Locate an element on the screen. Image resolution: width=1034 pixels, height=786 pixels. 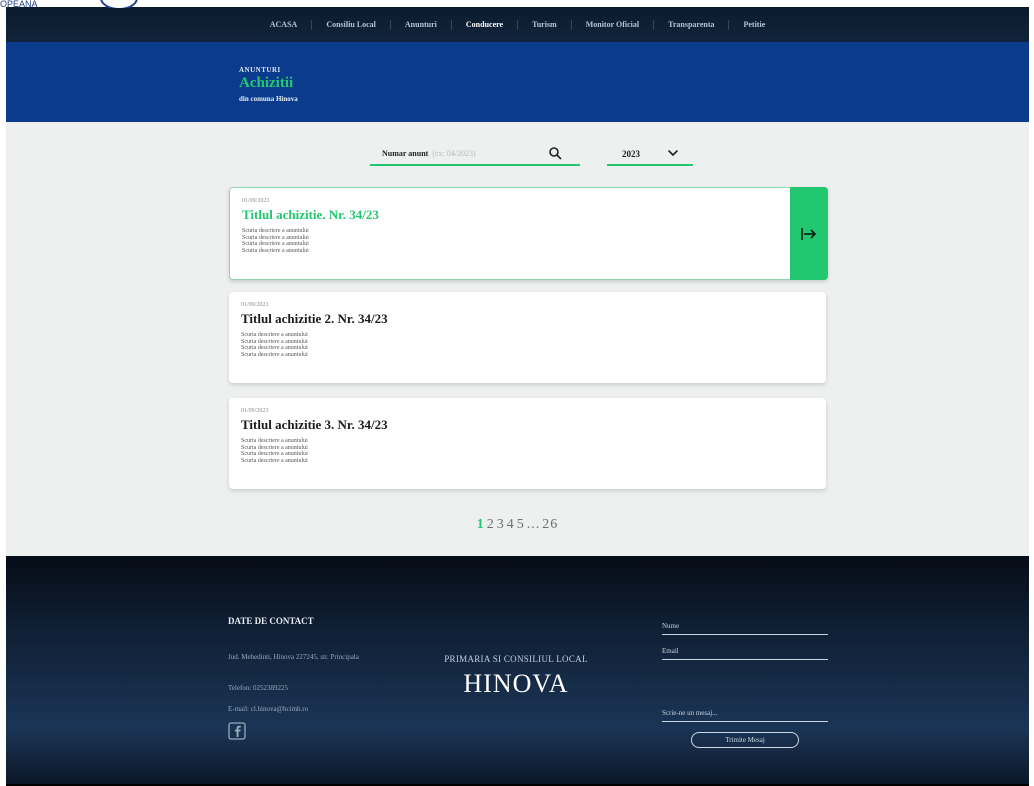
facebook-icon is located at coordinates (237, 731).